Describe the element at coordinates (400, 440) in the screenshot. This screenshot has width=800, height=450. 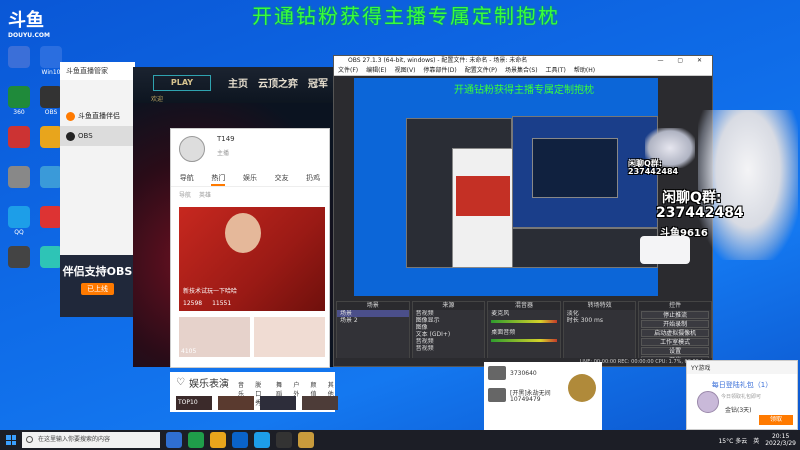
I see `taskbar: 在这里输入你要搜索的内容 15°C 多云 英 20:15 2022/3/29` at that location.